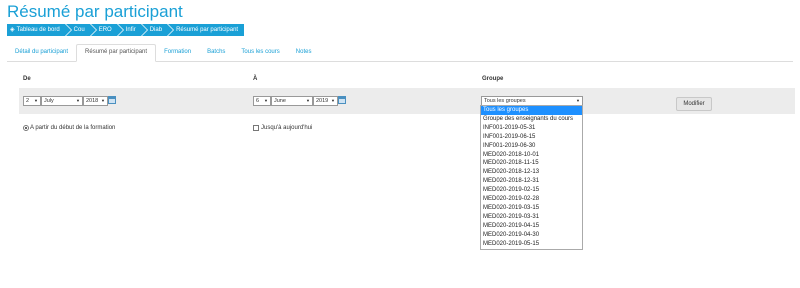  Describe the element at coordinates (32, 101) in the screenshot. I see `from-day-select: 2 ▼` at that location.